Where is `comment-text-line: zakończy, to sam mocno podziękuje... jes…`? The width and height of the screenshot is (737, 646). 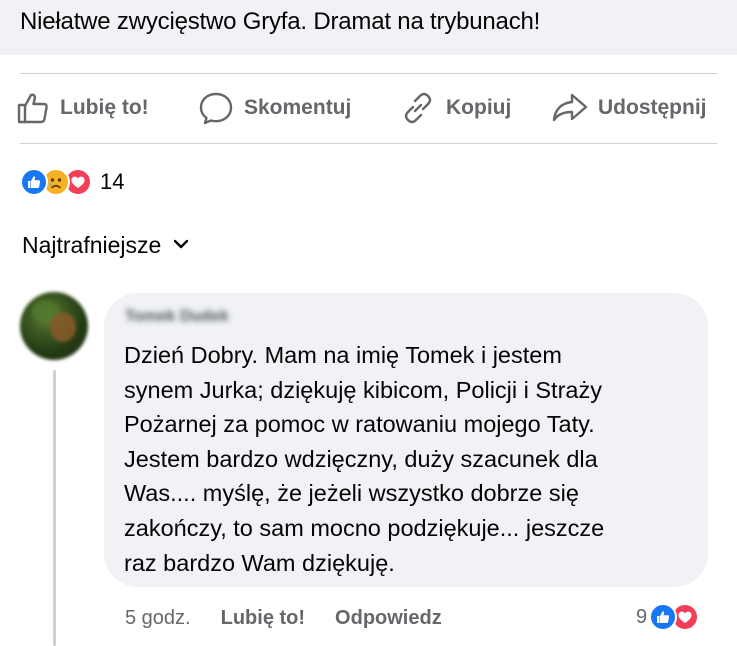
comment-text-line: zakończy, to sam mocno podziękuje... jes… is located at coordinates (364, 527).